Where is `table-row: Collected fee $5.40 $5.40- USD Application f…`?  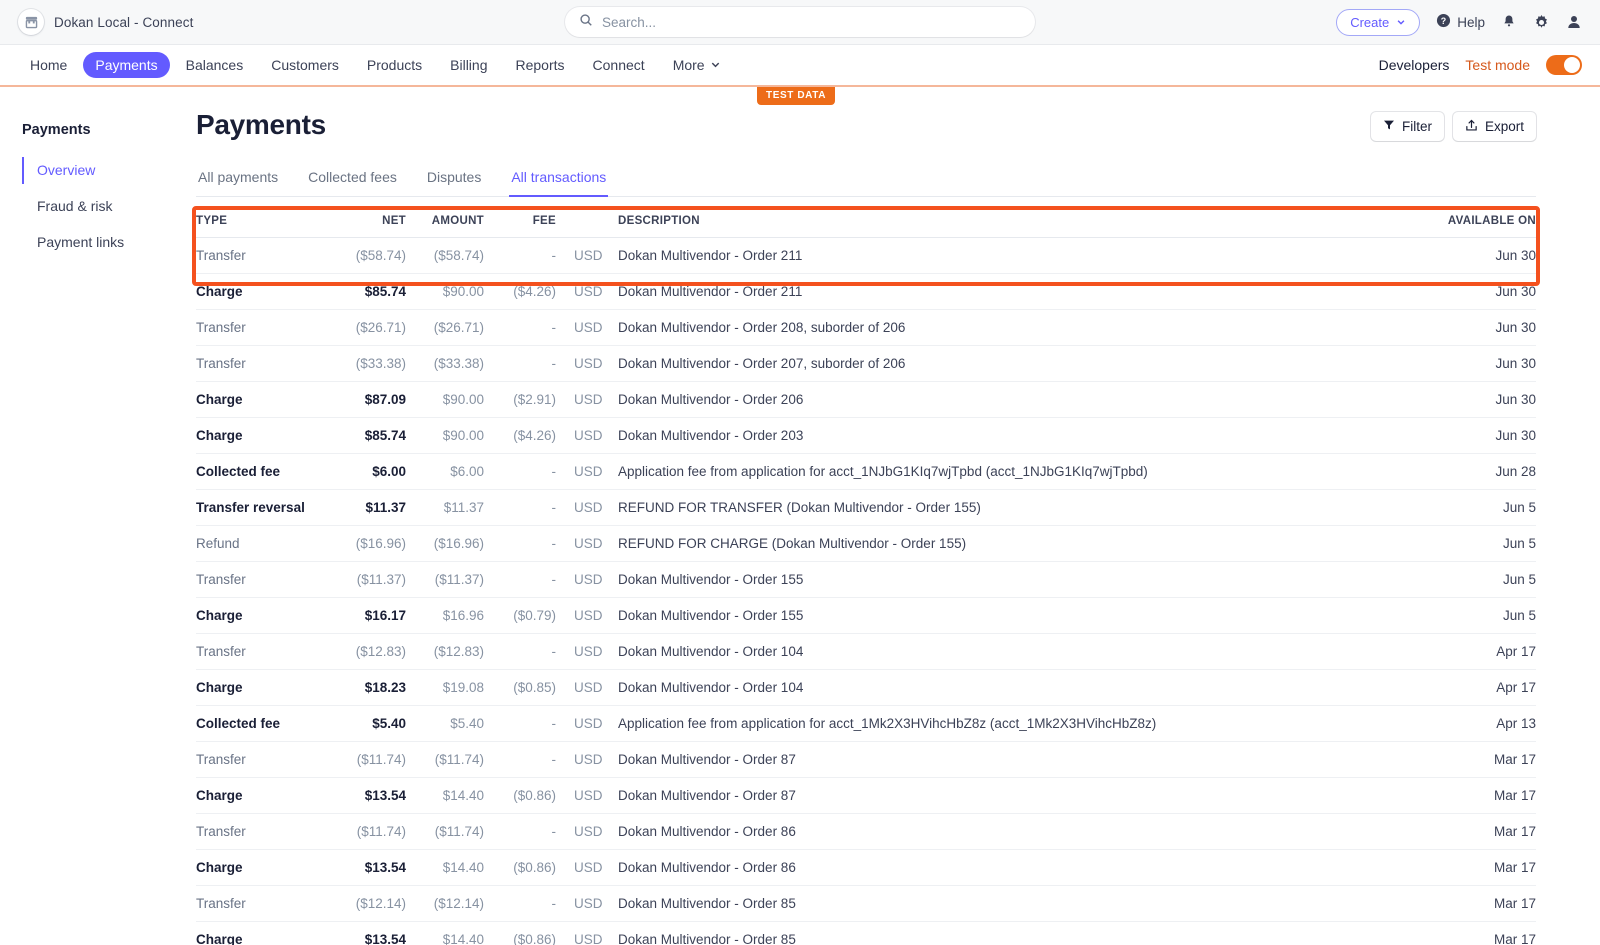 table-row: Collected fee $5.40 $5.40- USD Application f… is located at coordinates (866, 723).